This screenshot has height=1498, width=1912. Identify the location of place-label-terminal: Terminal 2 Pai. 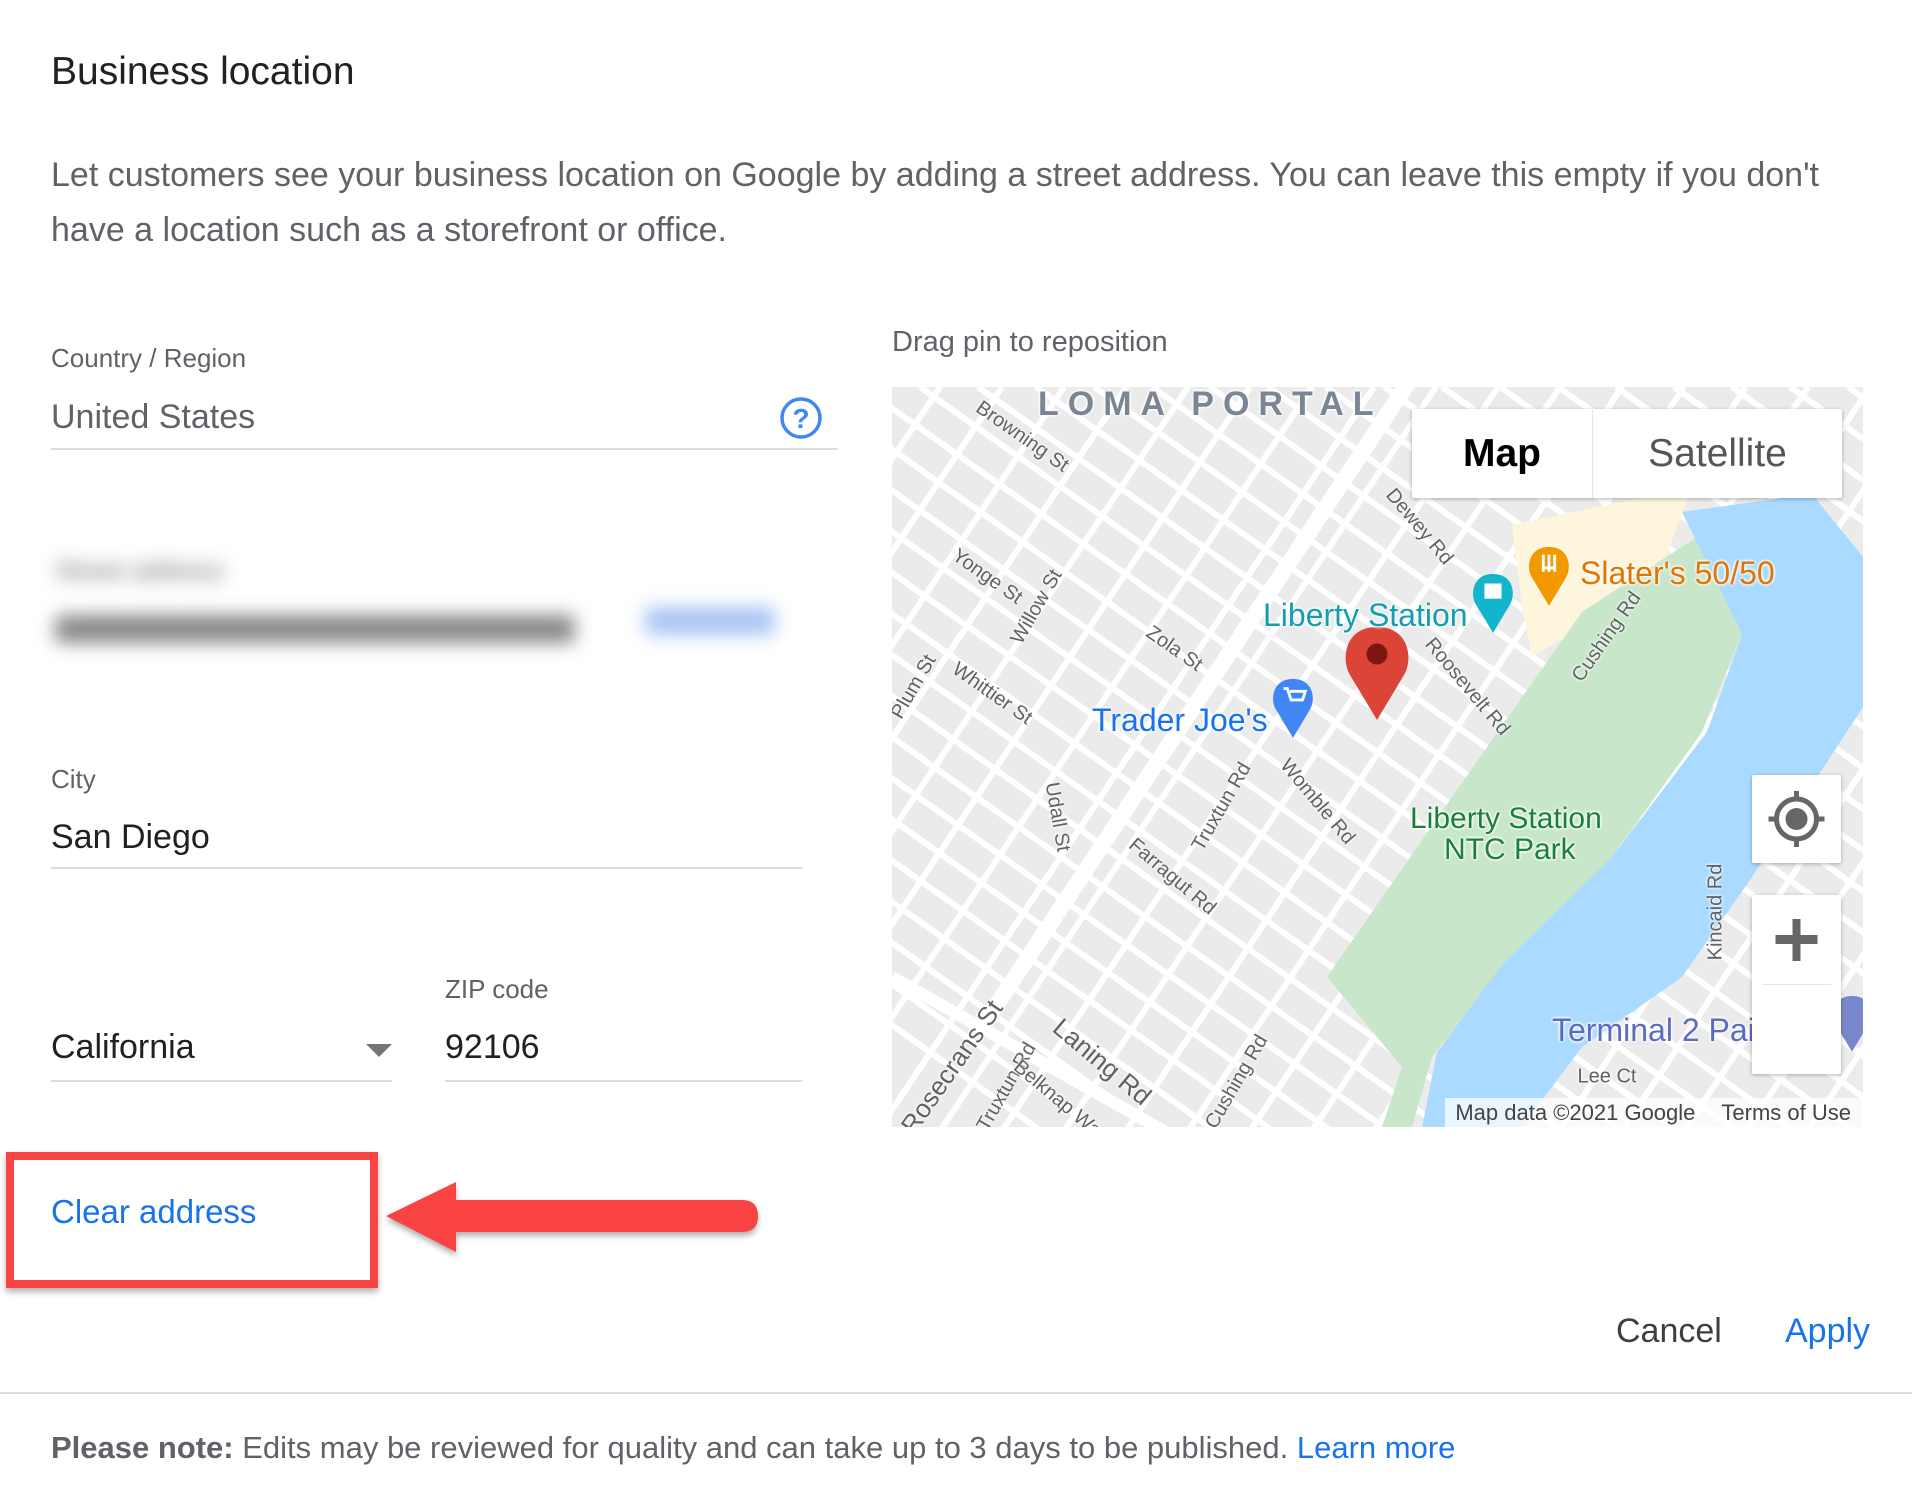
(1653, 1030).